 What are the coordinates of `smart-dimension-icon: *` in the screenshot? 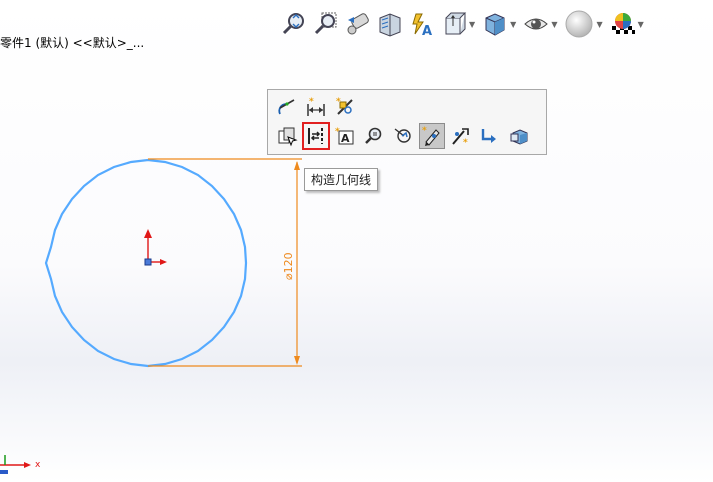 It's located at (316, 106).